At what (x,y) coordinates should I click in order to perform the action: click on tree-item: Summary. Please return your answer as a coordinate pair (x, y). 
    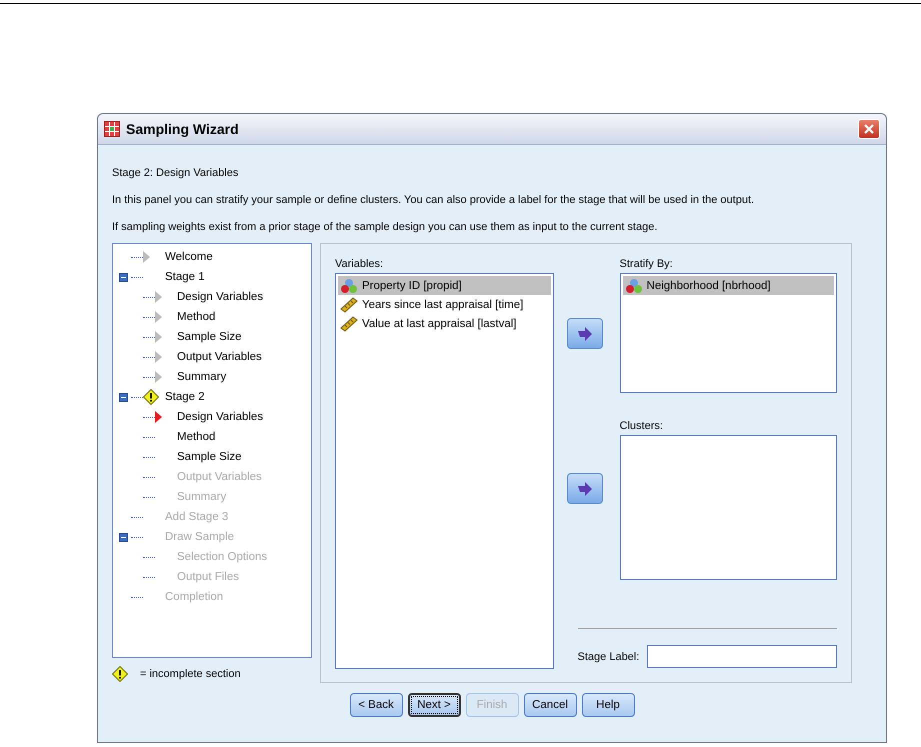
    Looking at the image, I should click on (201, 377).